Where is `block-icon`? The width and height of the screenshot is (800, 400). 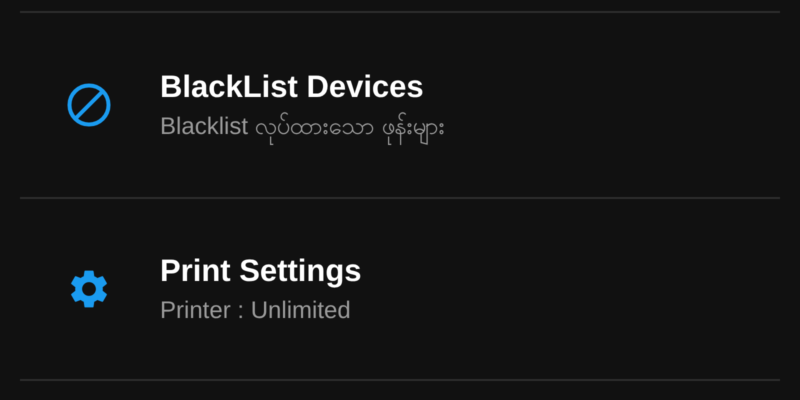 block-icon is located at coordinates (89, 105).